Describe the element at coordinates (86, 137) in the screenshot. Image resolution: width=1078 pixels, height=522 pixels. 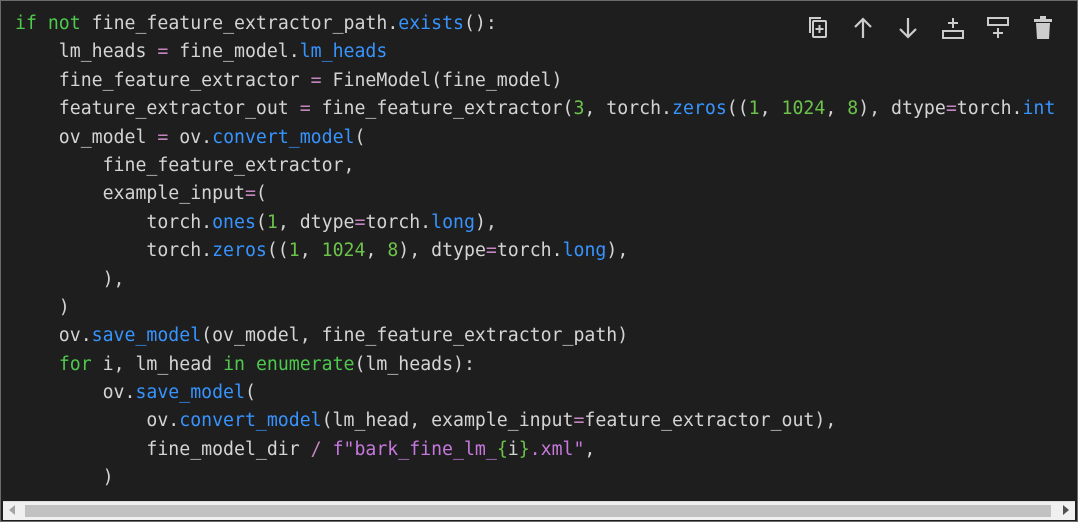
I see `code-token: ov_model` at that location.